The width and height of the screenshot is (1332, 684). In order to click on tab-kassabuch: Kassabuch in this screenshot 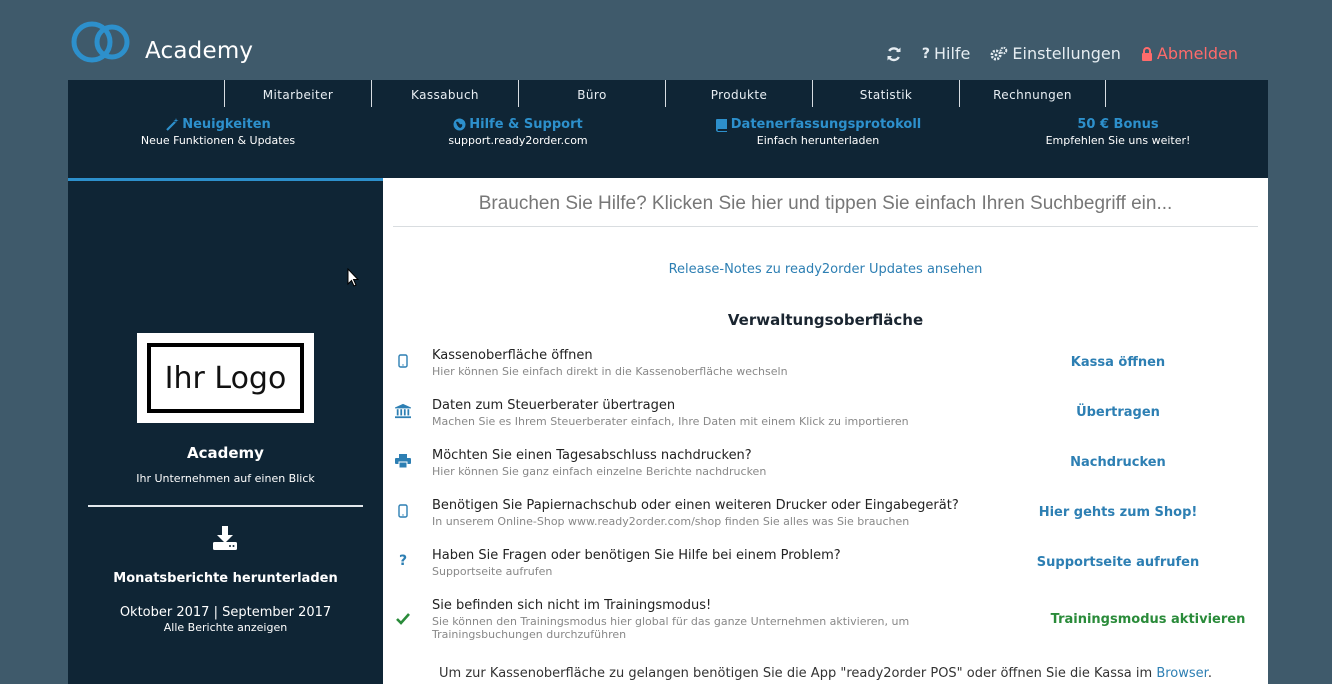, I will do `click(444, 93)`.